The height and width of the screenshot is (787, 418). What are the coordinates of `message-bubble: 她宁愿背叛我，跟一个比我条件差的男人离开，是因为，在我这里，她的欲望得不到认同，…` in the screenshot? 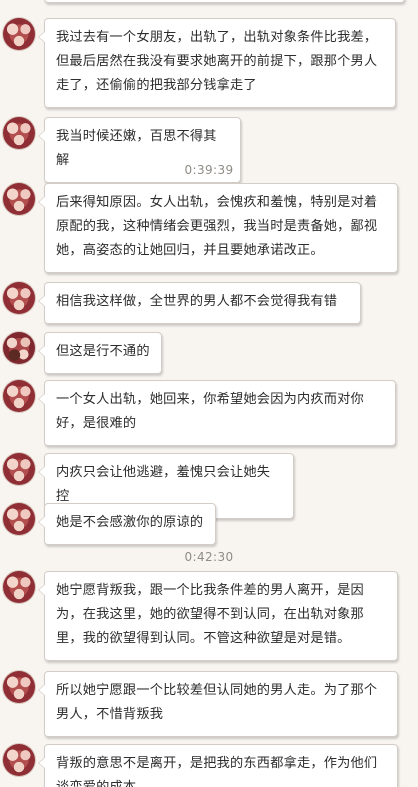 It's located at (218, 616).